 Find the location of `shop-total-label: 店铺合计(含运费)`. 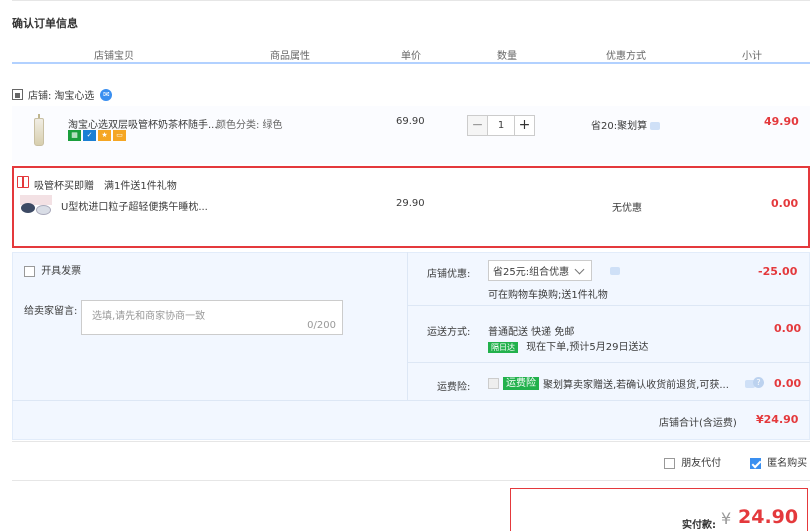

shop-total-label: 店铺合计(含运费) is located at coordinates (698, 423).